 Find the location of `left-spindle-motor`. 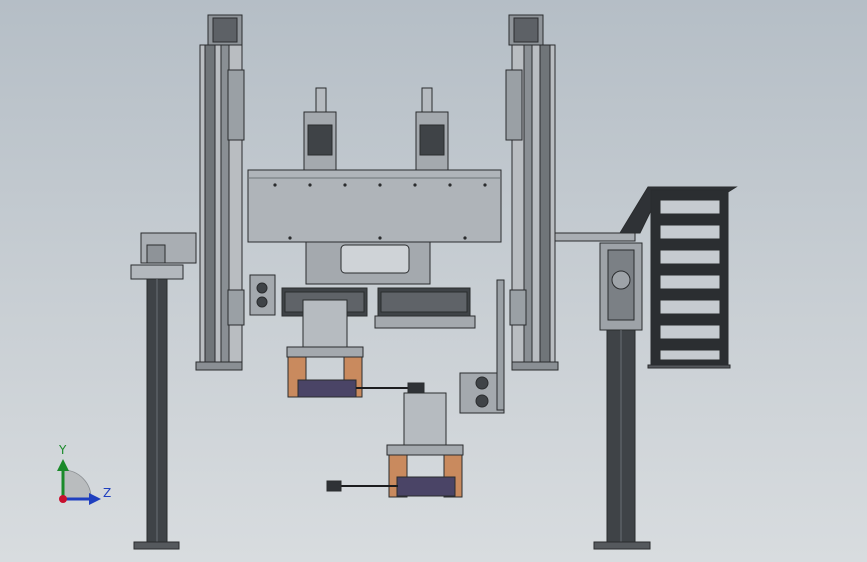

left-spindle-motor is located at coordinates (320, 129).